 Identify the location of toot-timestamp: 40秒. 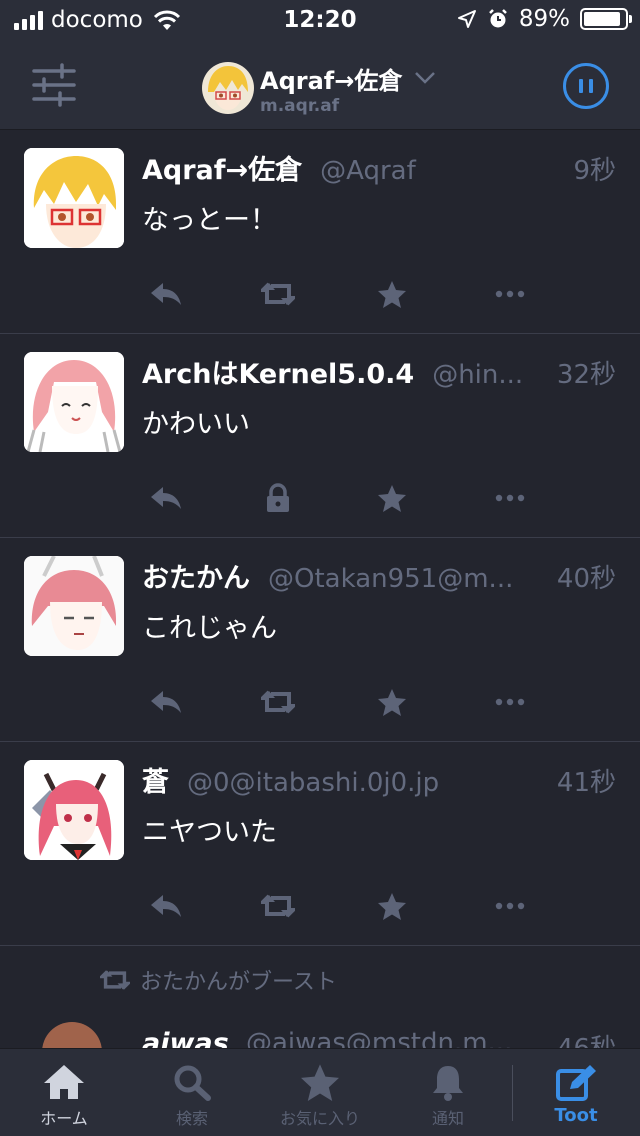
(586, 579).